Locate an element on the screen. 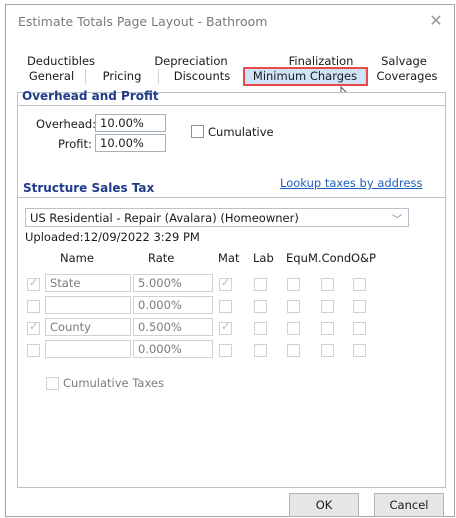 The width and height of the screenshot is (456, 518). profit-input: 10.00% is located at coordinates (130, 143).